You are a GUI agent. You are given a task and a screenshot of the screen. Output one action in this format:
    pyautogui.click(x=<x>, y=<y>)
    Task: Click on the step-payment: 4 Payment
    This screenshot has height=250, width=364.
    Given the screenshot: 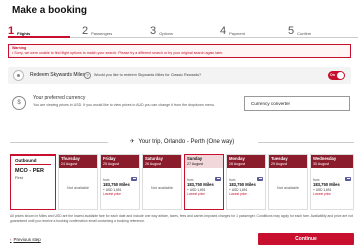 What is the action you would take?
    pyautogui.click(x=232, y=28)
    